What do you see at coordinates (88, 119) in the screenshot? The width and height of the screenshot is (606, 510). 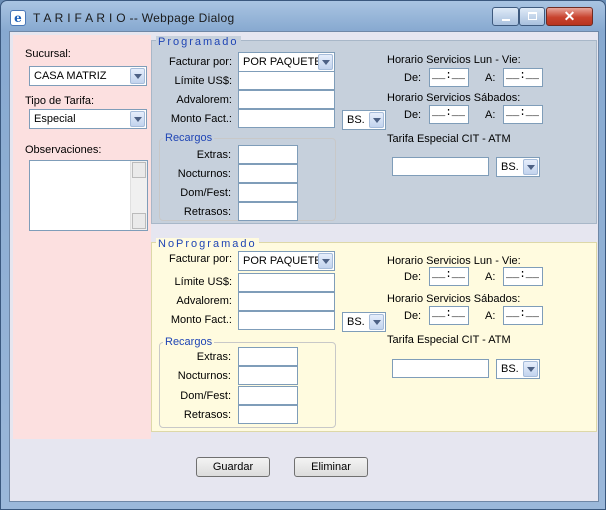 I see `tipo-tarifa-select: Especial` at bounding box center [88, 119].